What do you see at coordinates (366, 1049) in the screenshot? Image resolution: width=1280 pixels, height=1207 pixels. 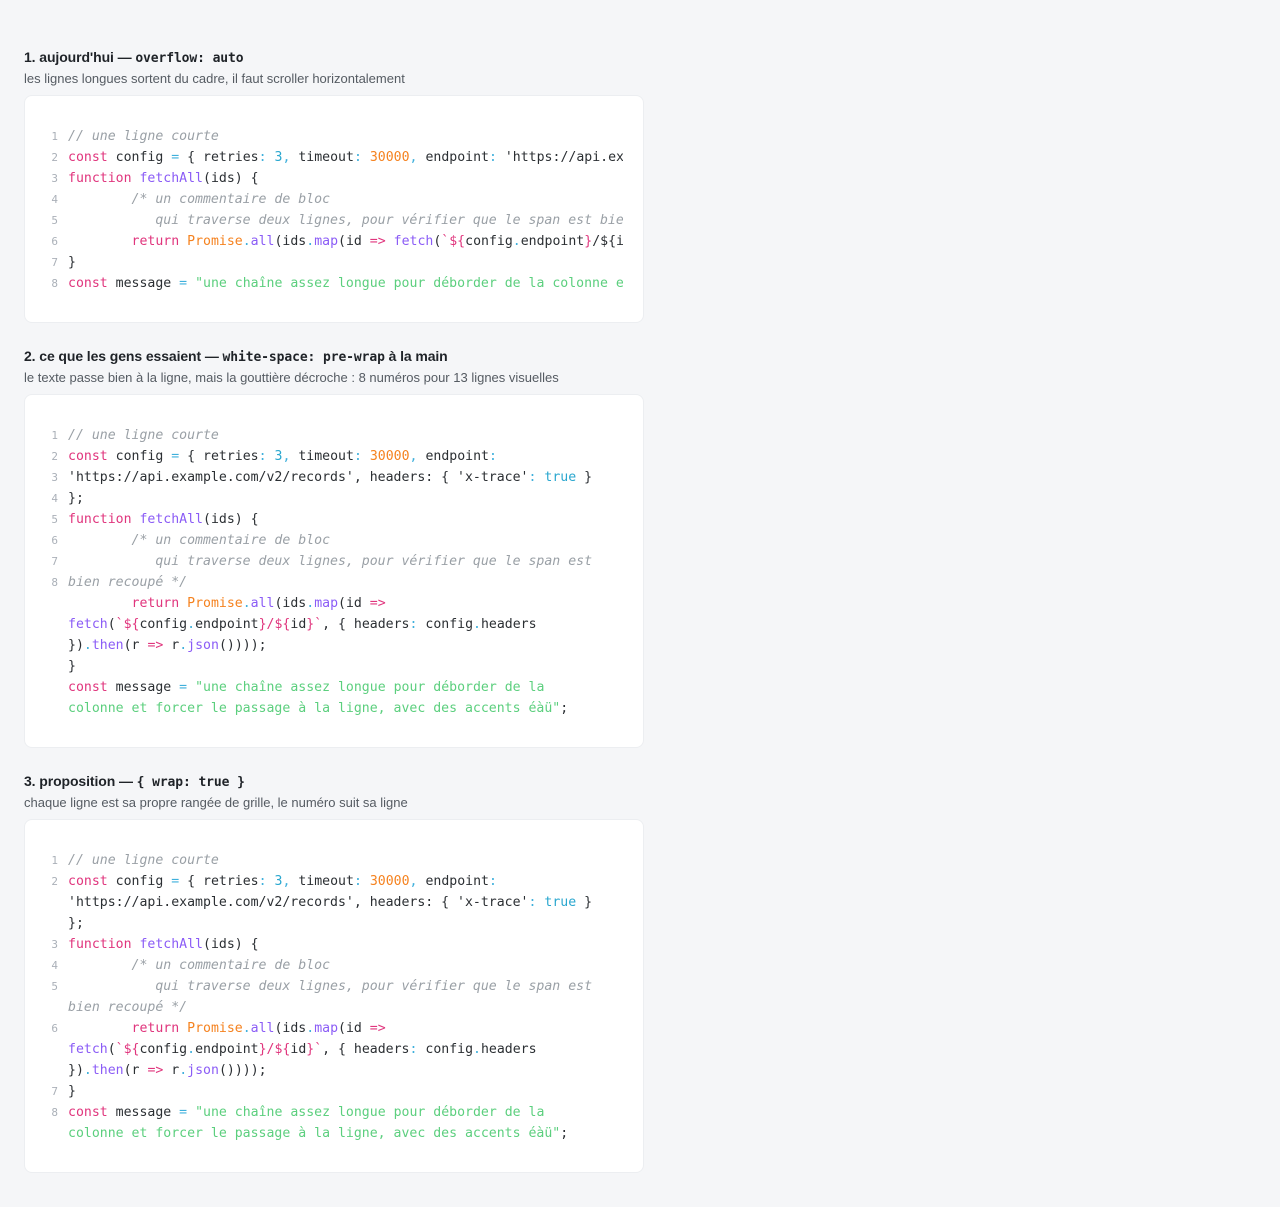 I see `code-token: , { headers` at bounding box center [366, 1049].